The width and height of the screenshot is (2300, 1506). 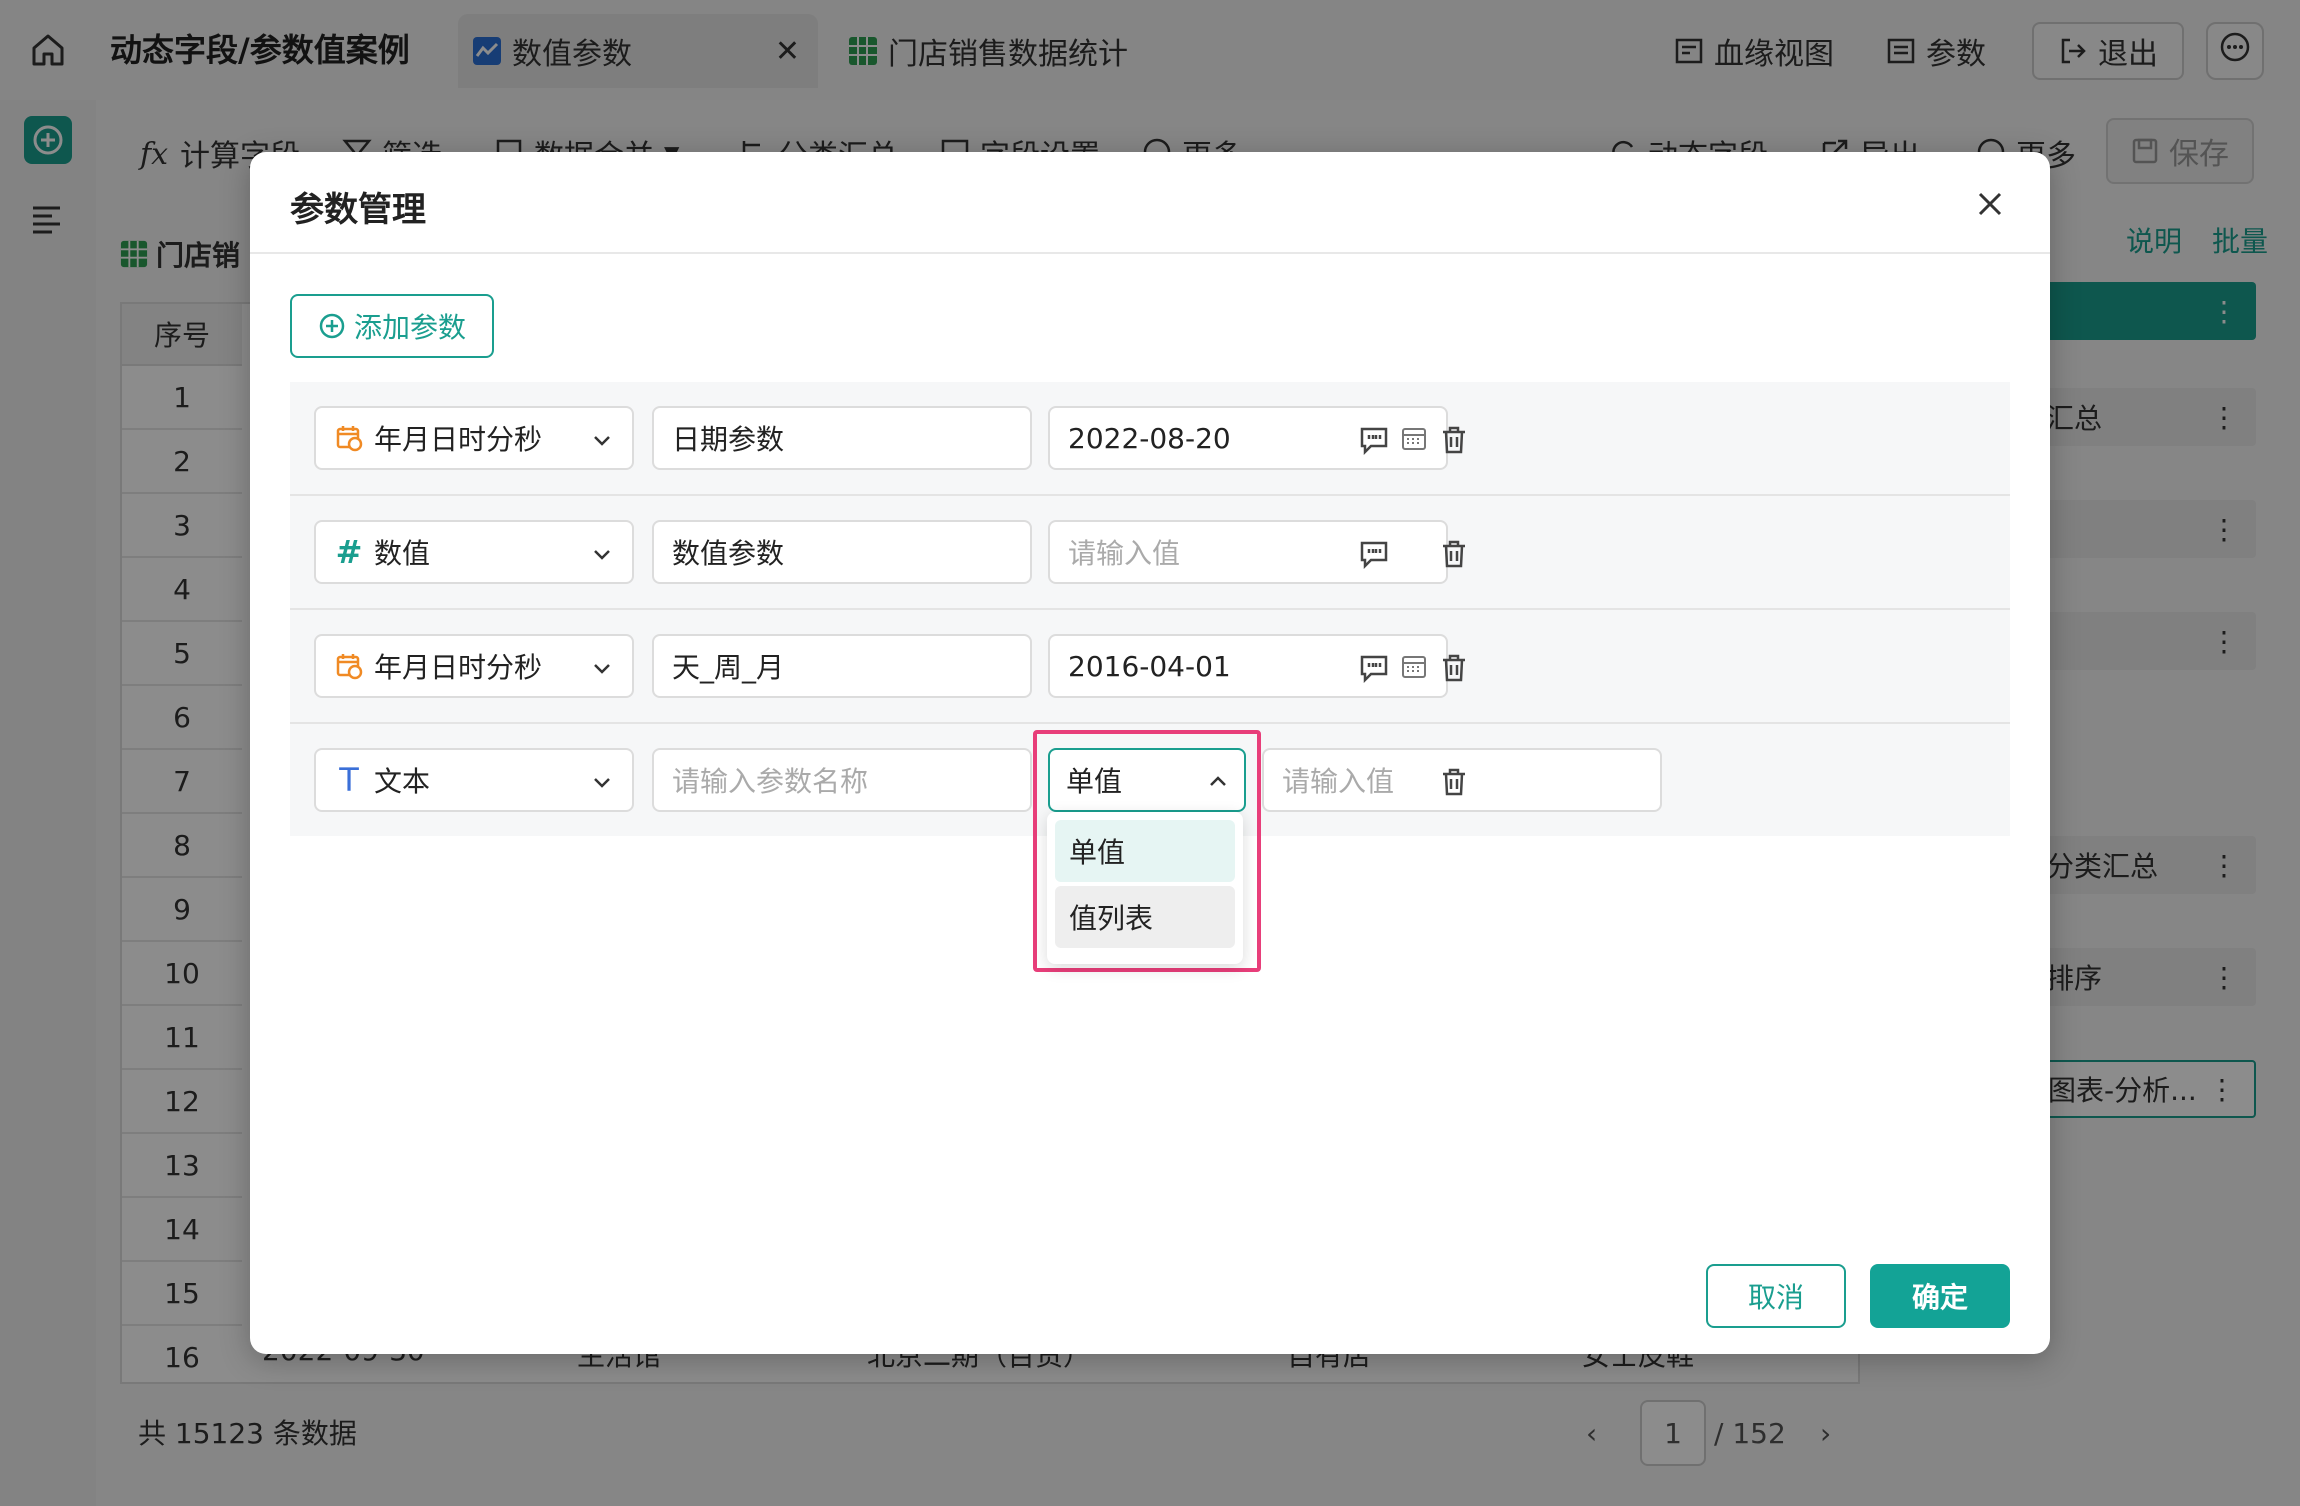 What do you see at coordinates (332, 326) in the screenshot?
I see `plus-circle-icon` at bounding box center [332, 326].